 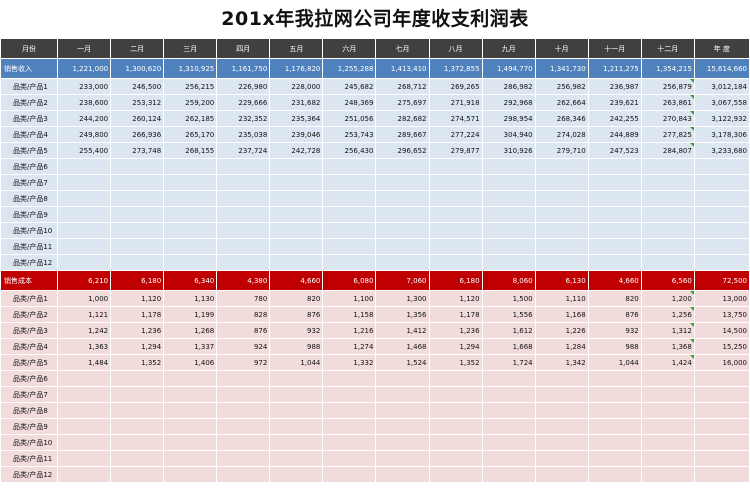 What do you see at coordinates (296, 134) in the screenshot?
I see `data-cell: 239,046` at bounding box center [296, 134].